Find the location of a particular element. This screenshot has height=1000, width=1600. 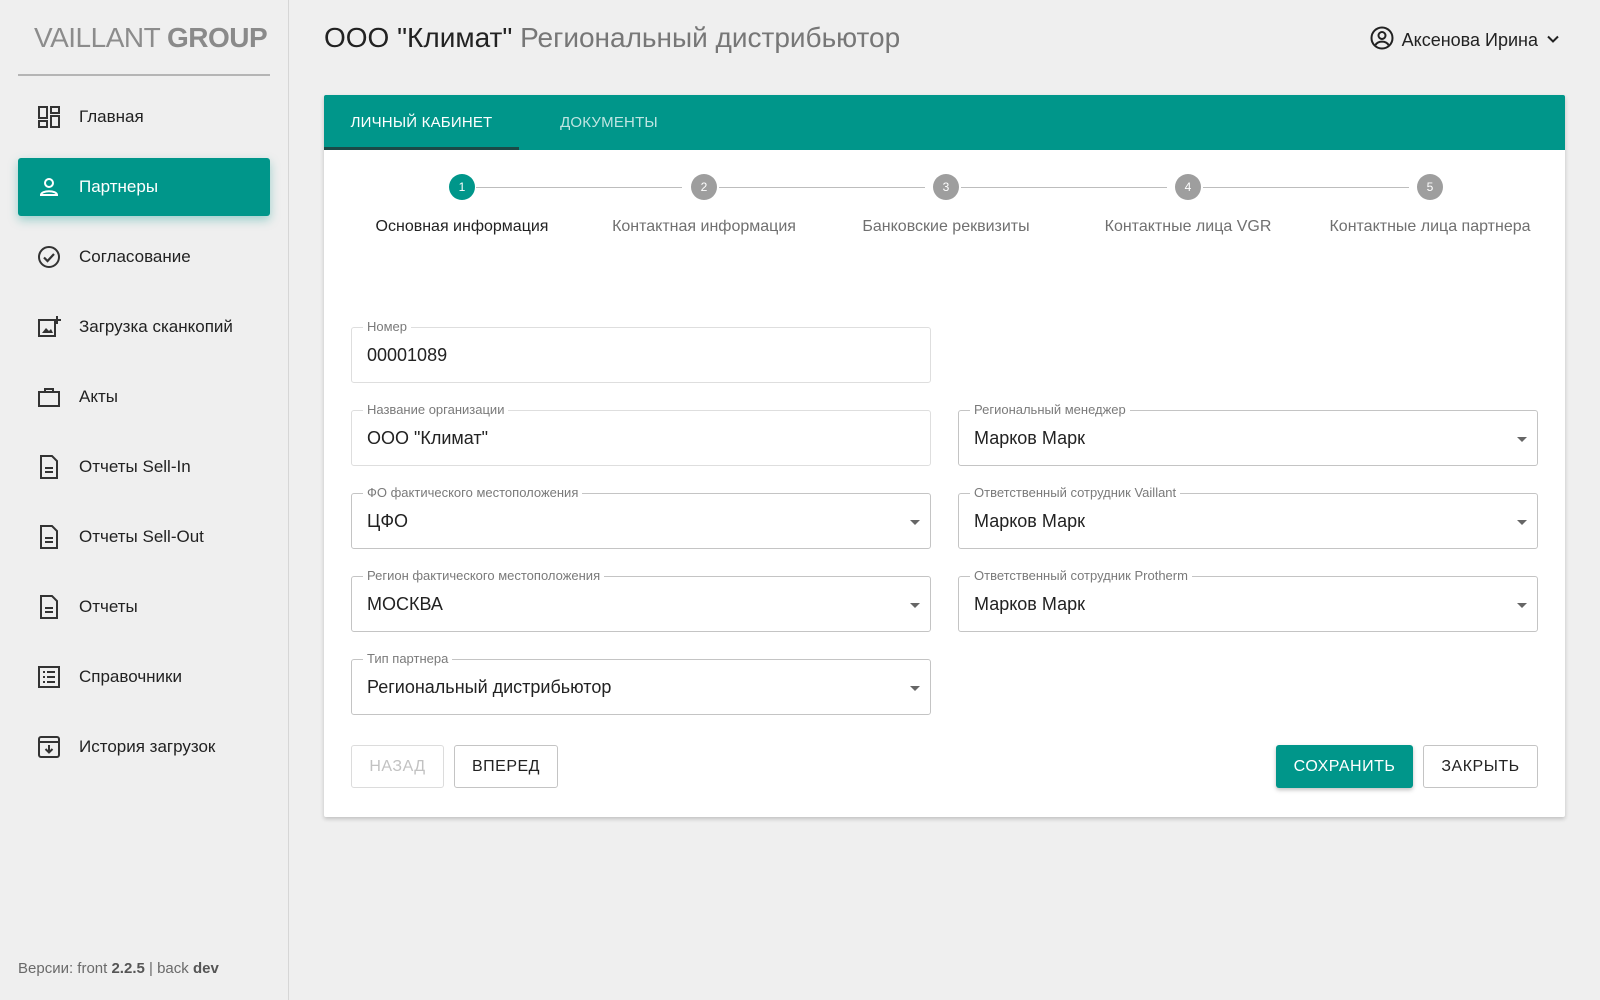

regional-manager-value: Марков Марк is located at coordinates (1029, 438).